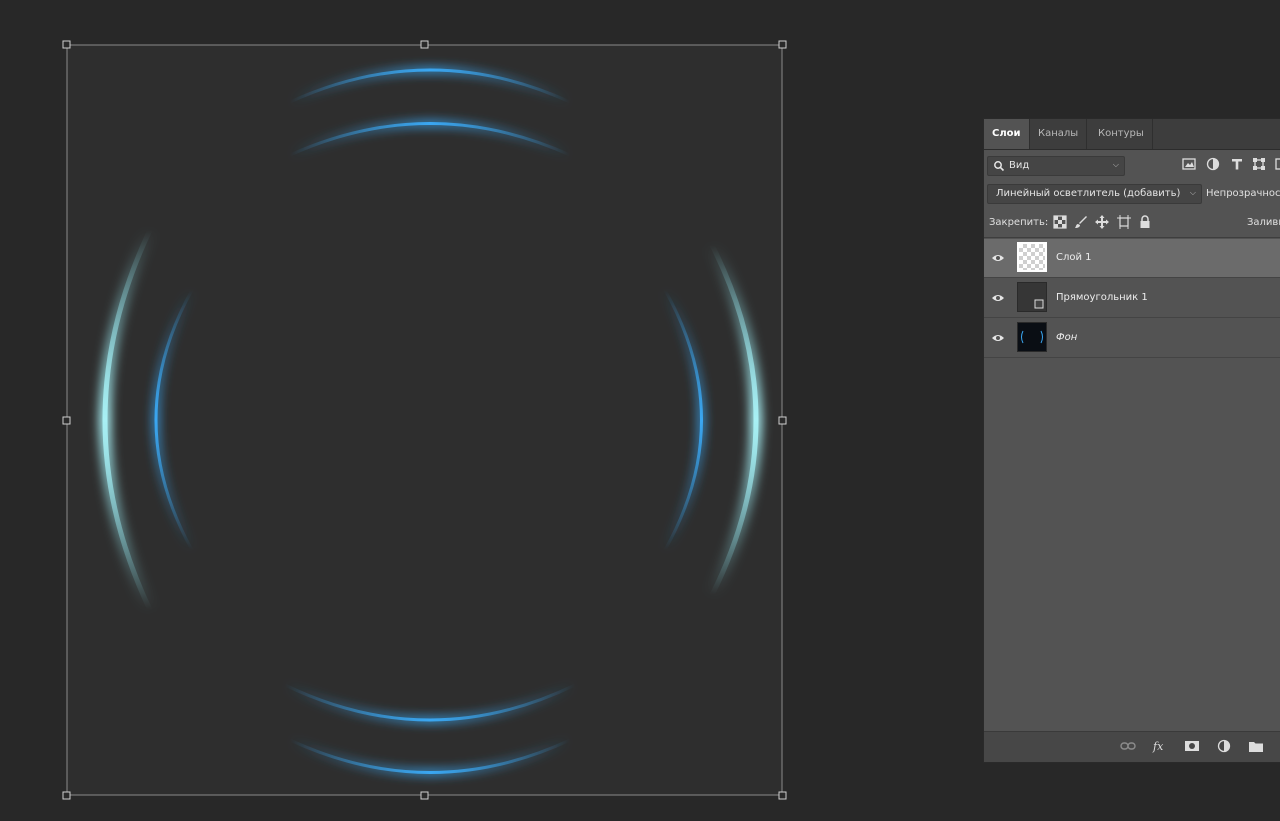  Describe the element at coordinates (782, 44) in the screenshot. I see `handle-top-right` at that location.